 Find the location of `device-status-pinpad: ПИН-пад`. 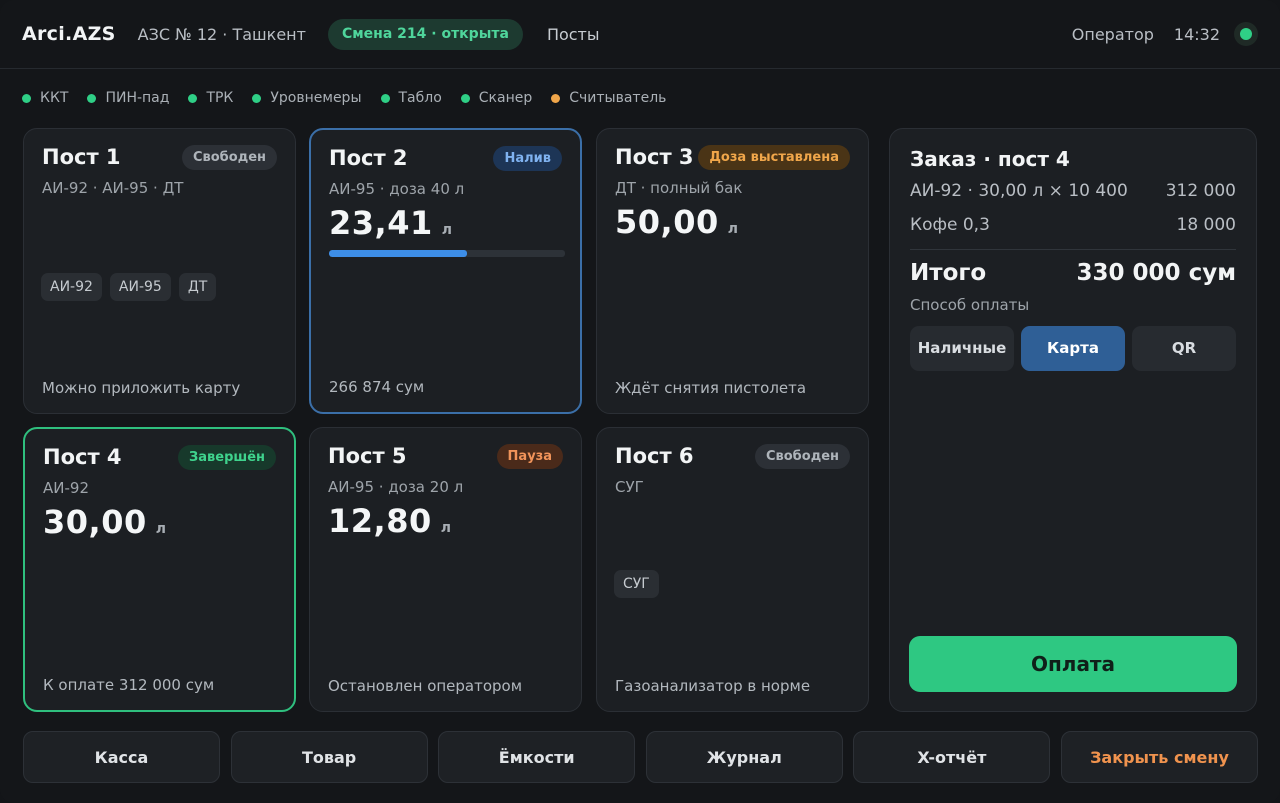

device-status-pinpad: ПИН-пад is located at coordinates (128, 98).